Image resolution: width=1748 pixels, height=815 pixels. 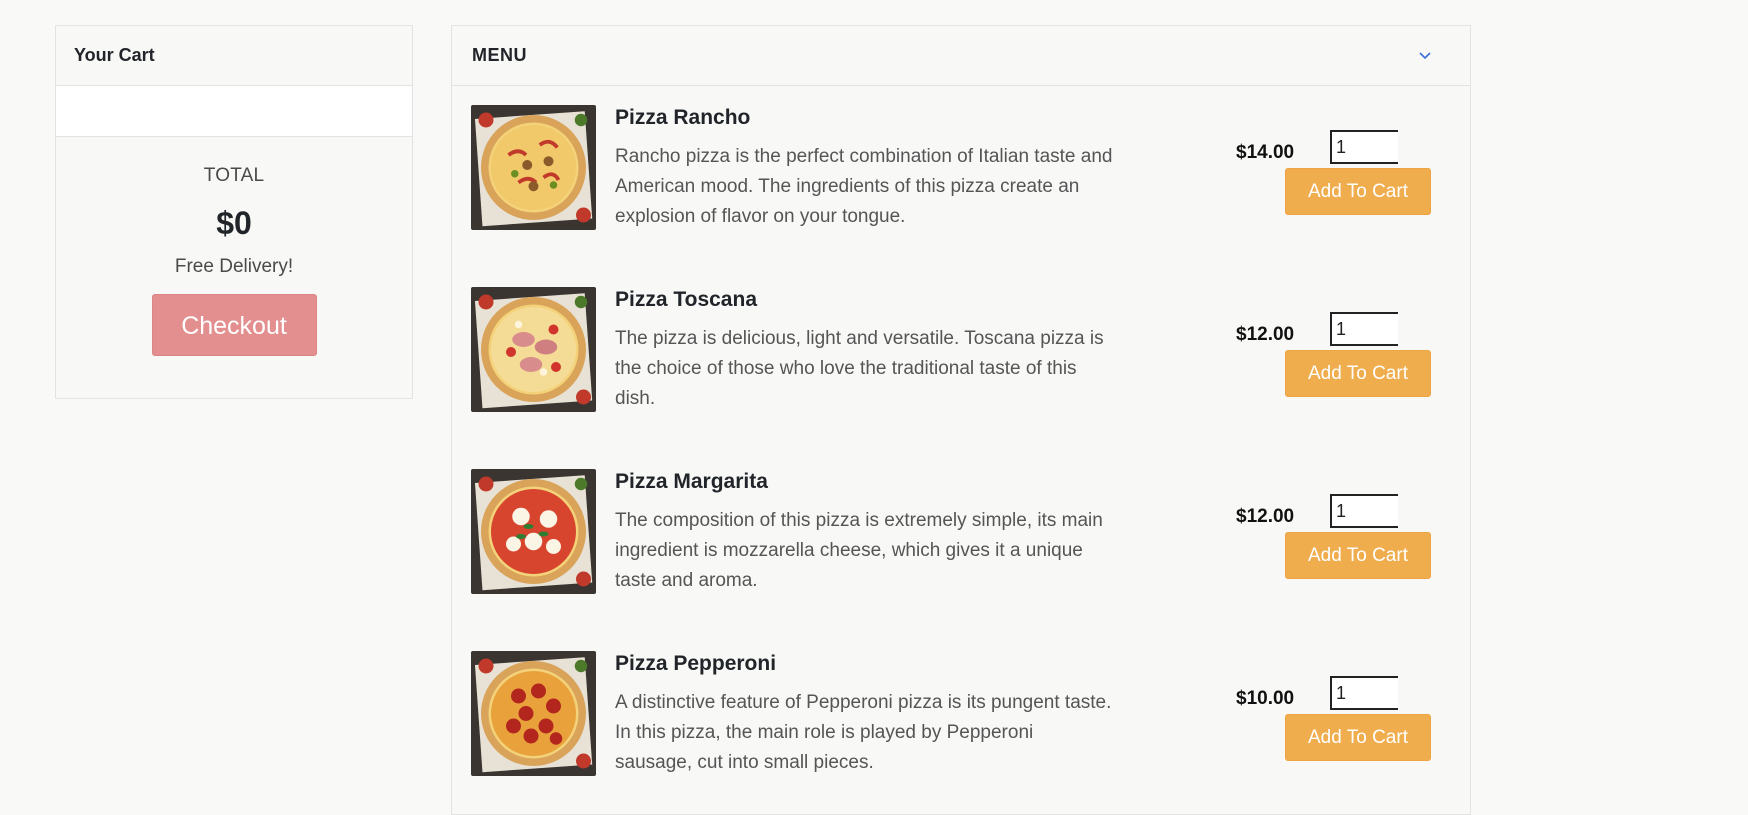 I want to click on total-value: $0, so click(x=234, y=223).